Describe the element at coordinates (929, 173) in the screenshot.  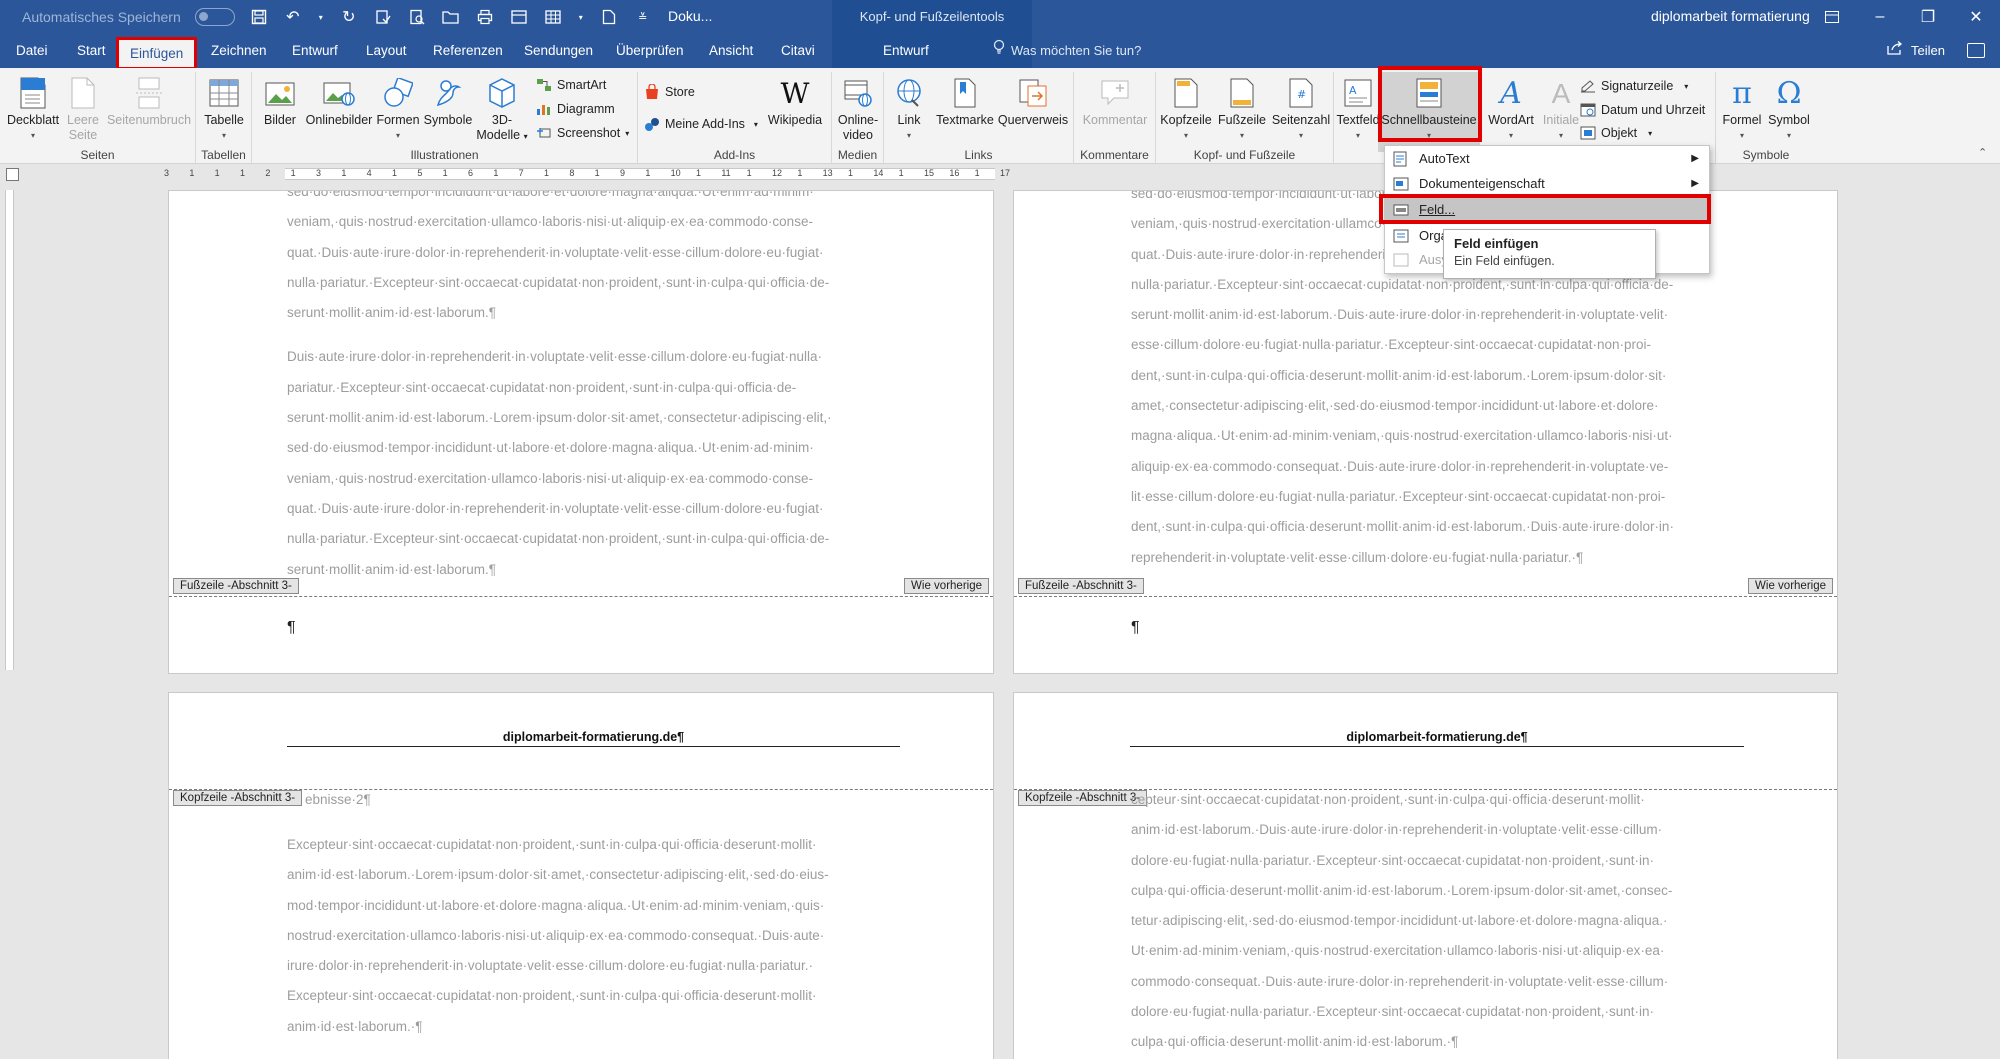
I see `ruler-tick-label: 15` at that location.